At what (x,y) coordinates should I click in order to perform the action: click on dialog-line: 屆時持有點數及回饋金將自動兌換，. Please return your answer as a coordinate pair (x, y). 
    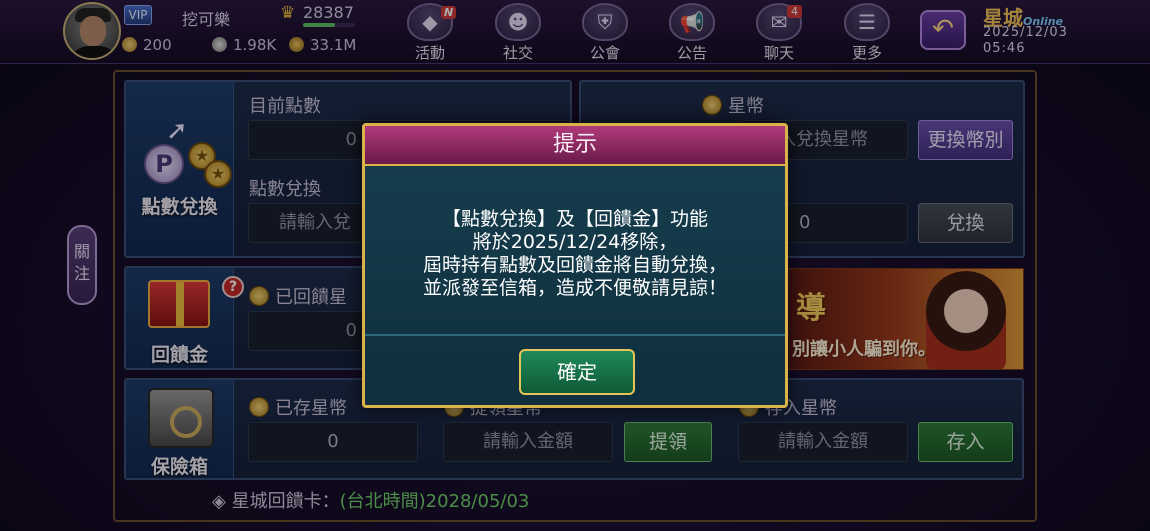
    Looking at the image, I should click on (574, 265).